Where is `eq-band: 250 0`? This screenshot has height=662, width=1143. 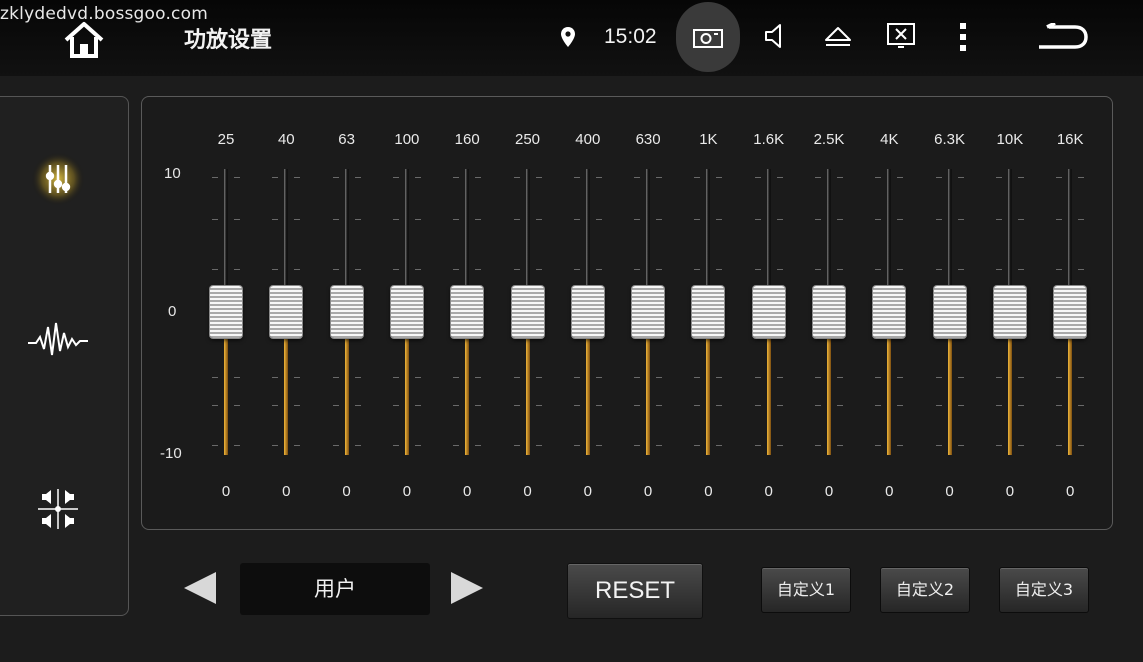 eq-band: 250 0 is located at coordinates (528, 313).